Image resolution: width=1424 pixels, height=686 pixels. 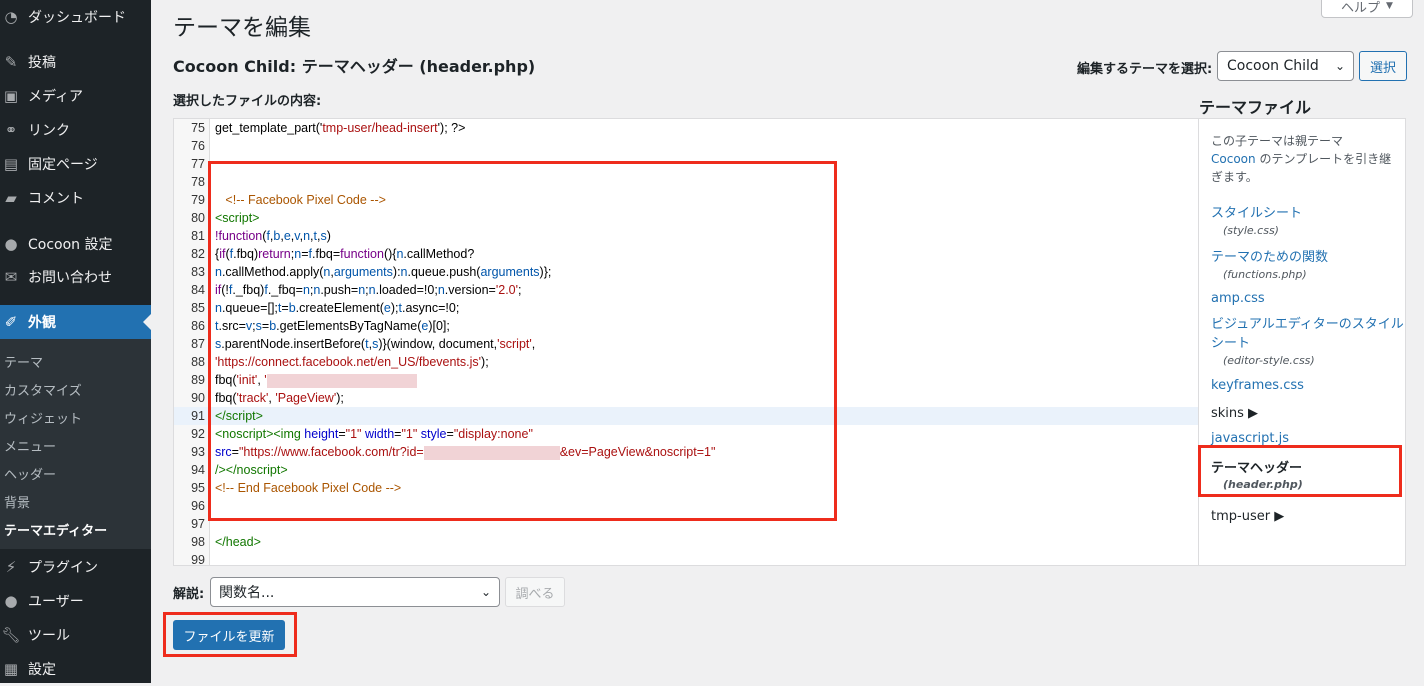 What do you see at coordinates (11, 164) in the screenshot?
I see `page-icon: ▤` at bounding box center [11, 164].